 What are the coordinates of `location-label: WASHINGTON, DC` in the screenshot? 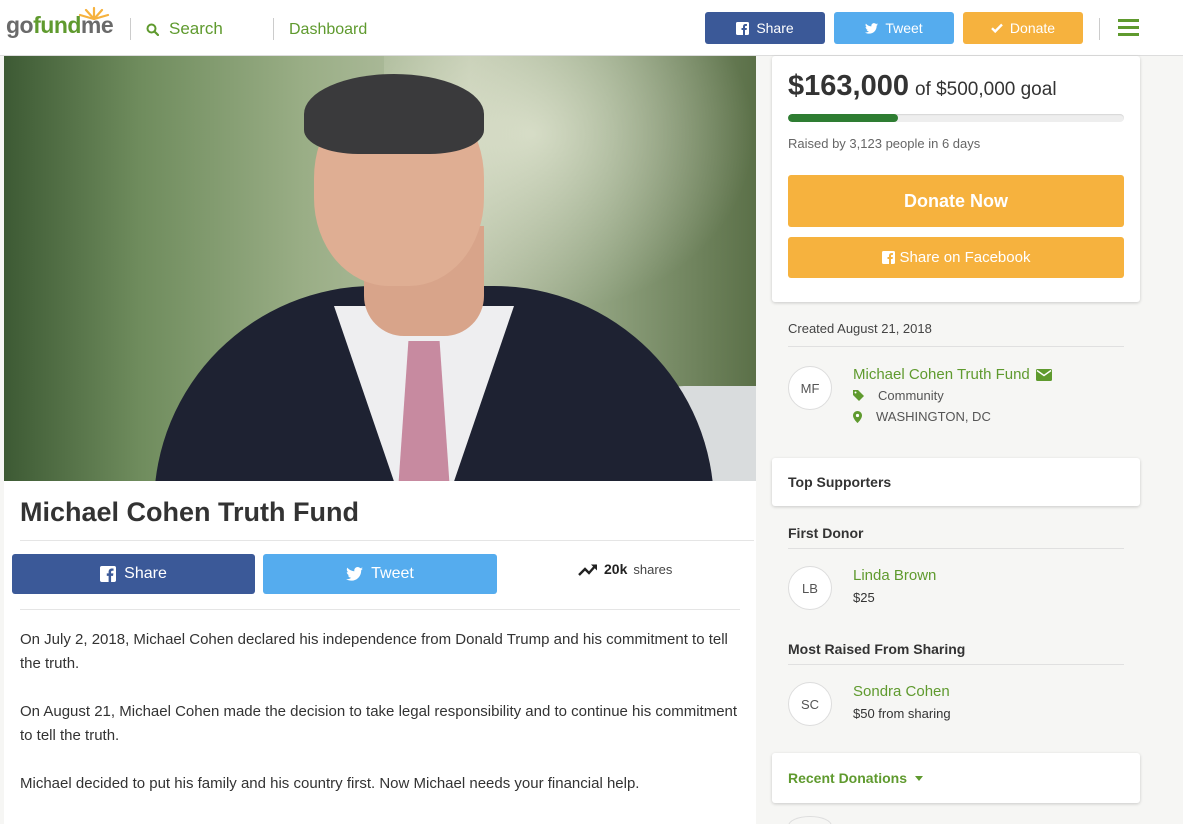 It's located at (933, 416).